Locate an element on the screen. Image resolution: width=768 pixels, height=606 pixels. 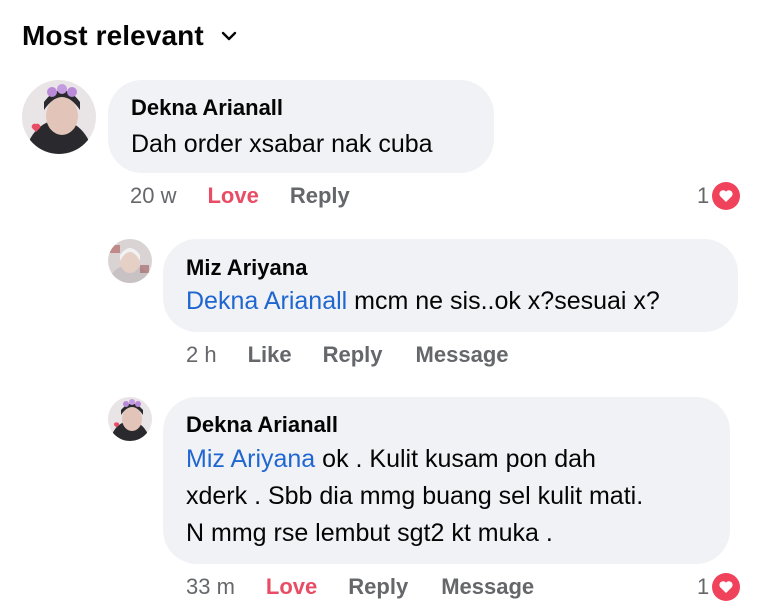
comment-timestamp: 2 h is located at coordinates (201, 355).